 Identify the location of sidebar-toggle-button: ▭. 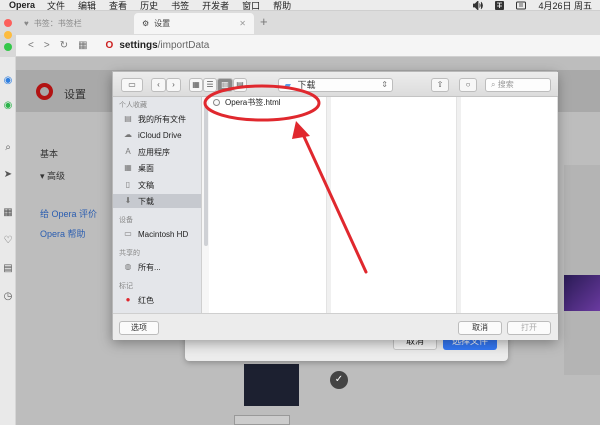
(132, 85).